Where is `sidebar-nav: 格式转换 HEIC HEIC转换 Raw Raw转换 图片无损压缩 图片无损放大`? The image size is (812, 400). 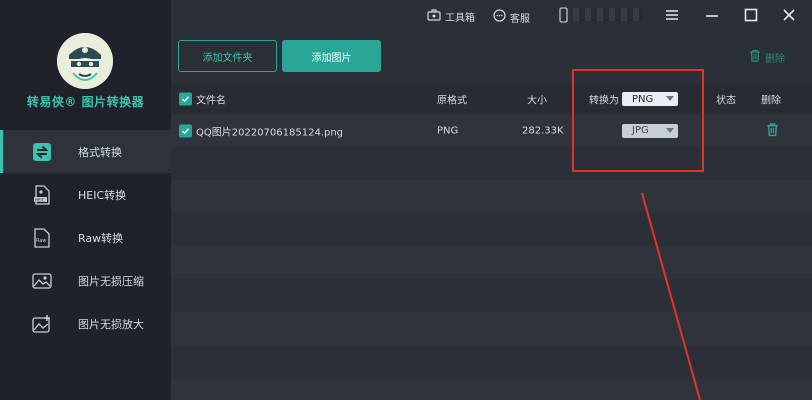
sidebar-nav: 格式转换 HEIC HEIC转换 Raw Raw转换 图片无损压缩 图片无损放大 is located at coordinates (85, 237).